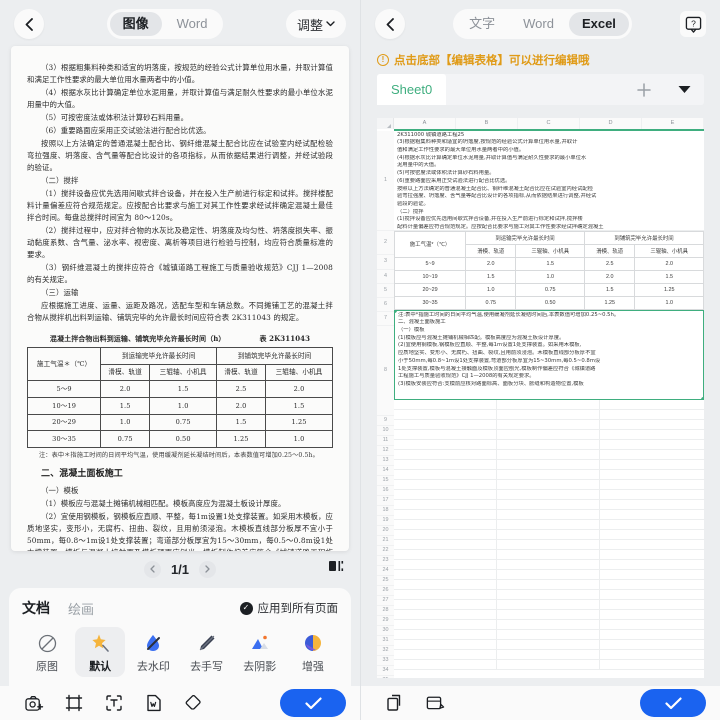 This screenshot has height=720, width=720. Describe the element at coordinates (192, 24) in the screenshot. I see `tab-word-left: Word` at that location.